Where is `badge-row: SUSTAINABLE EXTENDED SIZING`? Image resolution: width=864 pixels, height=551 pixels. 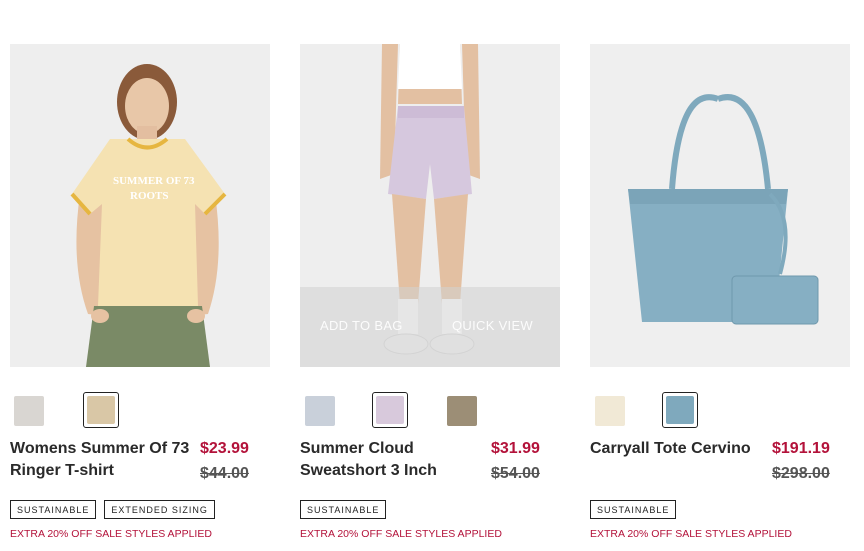 badge-row: SUSTAINABLE EXTENDED SIZING is located at coordinates (116, 509).